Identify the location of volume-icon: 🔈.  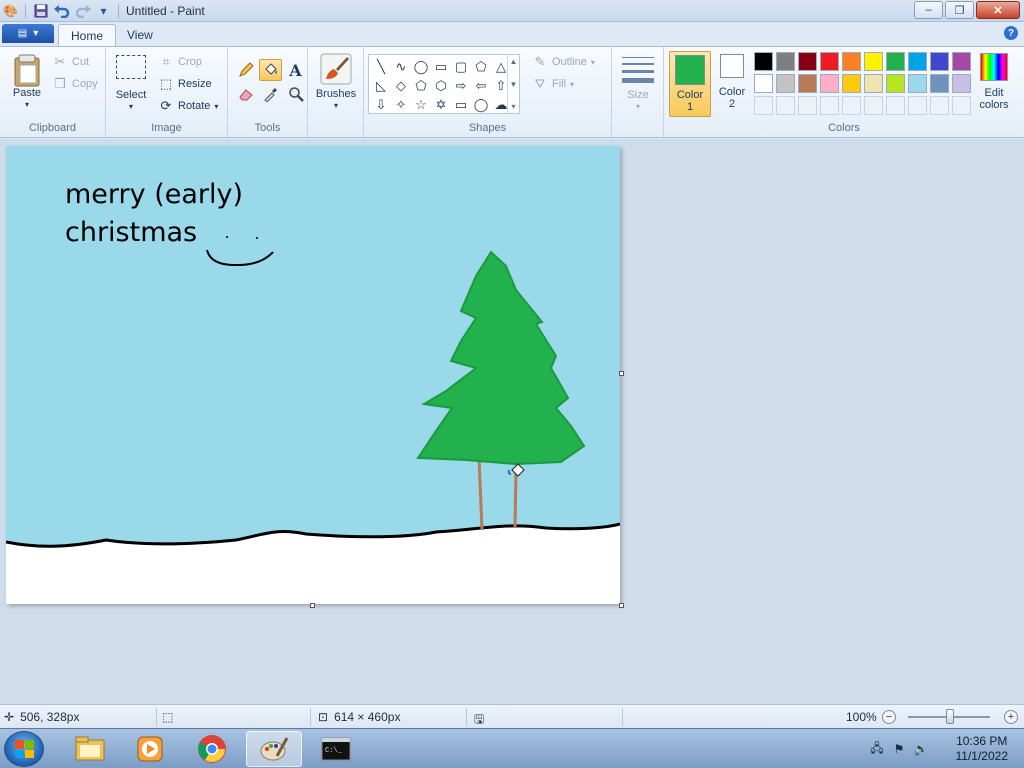
(921, 749).